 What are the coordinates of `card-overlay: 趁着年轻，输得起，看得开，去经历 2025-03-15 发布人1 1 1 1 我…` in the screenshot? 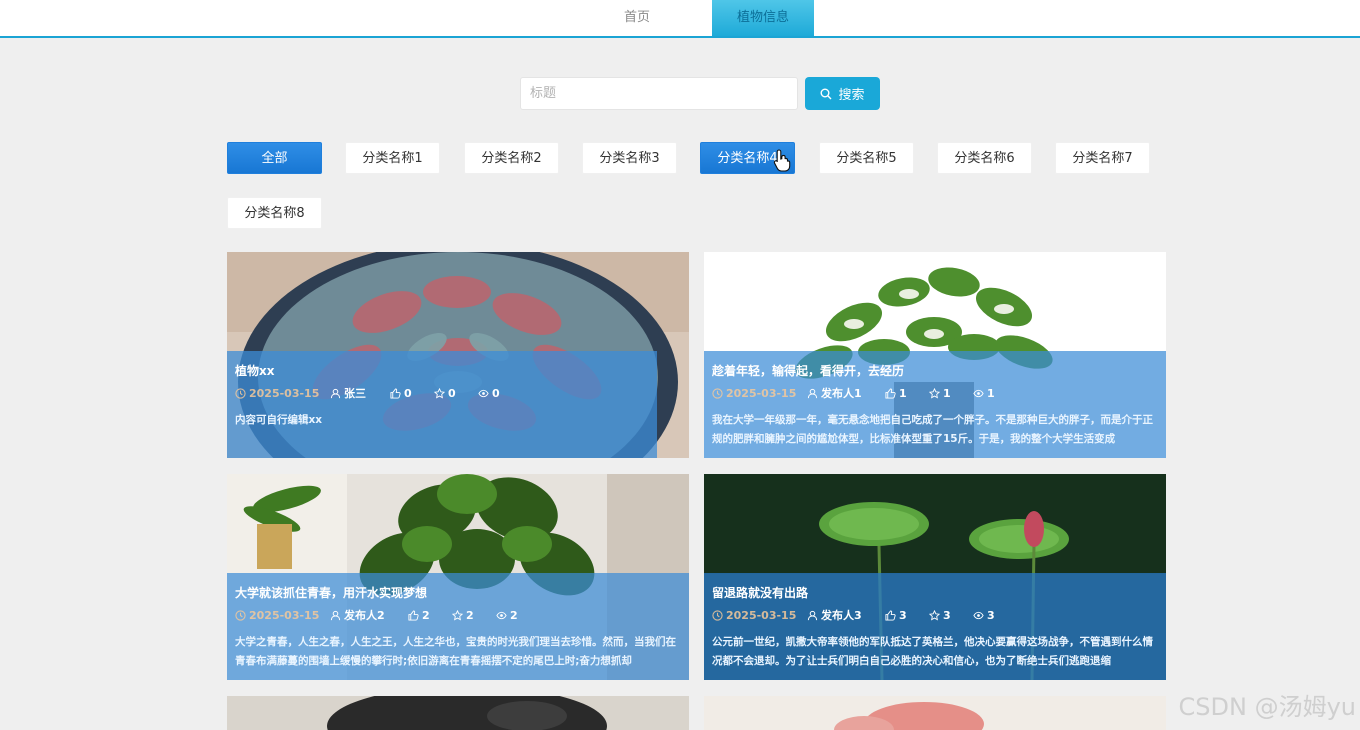 It's located at (935, 404).